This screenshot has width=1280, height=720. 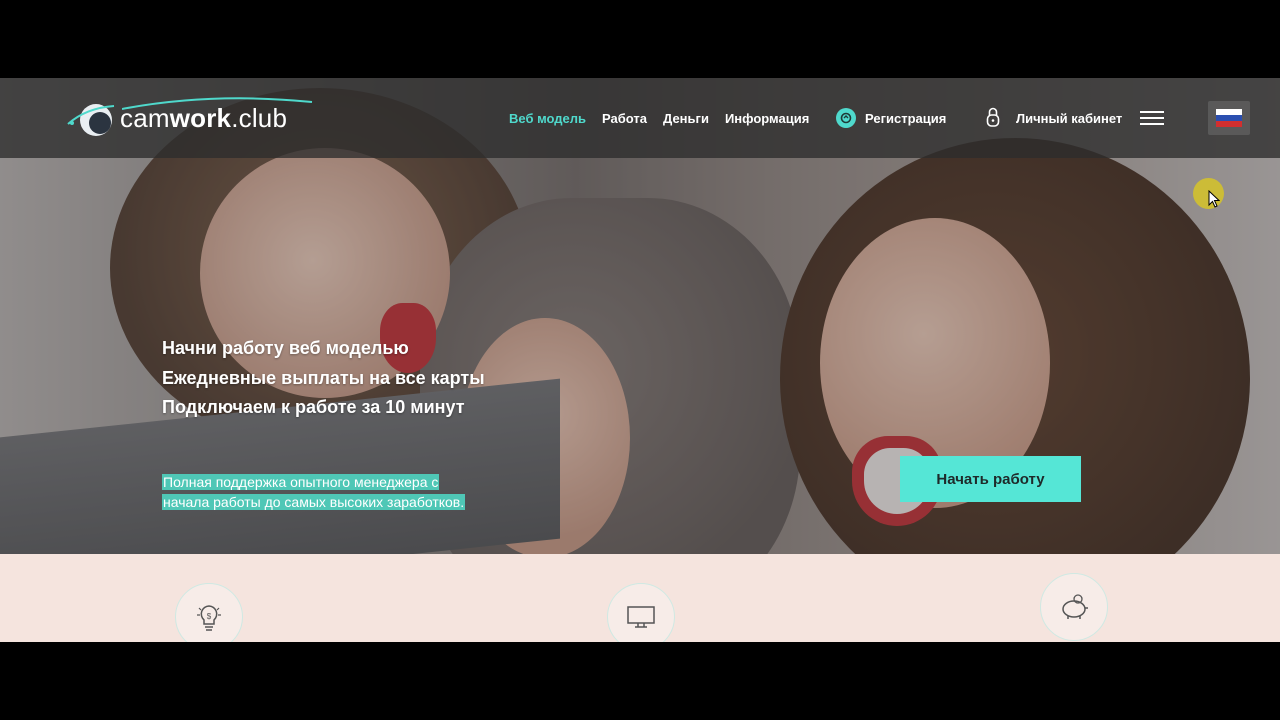 I want to click on logo-swoosh-icon, so click(x=217, y=103).